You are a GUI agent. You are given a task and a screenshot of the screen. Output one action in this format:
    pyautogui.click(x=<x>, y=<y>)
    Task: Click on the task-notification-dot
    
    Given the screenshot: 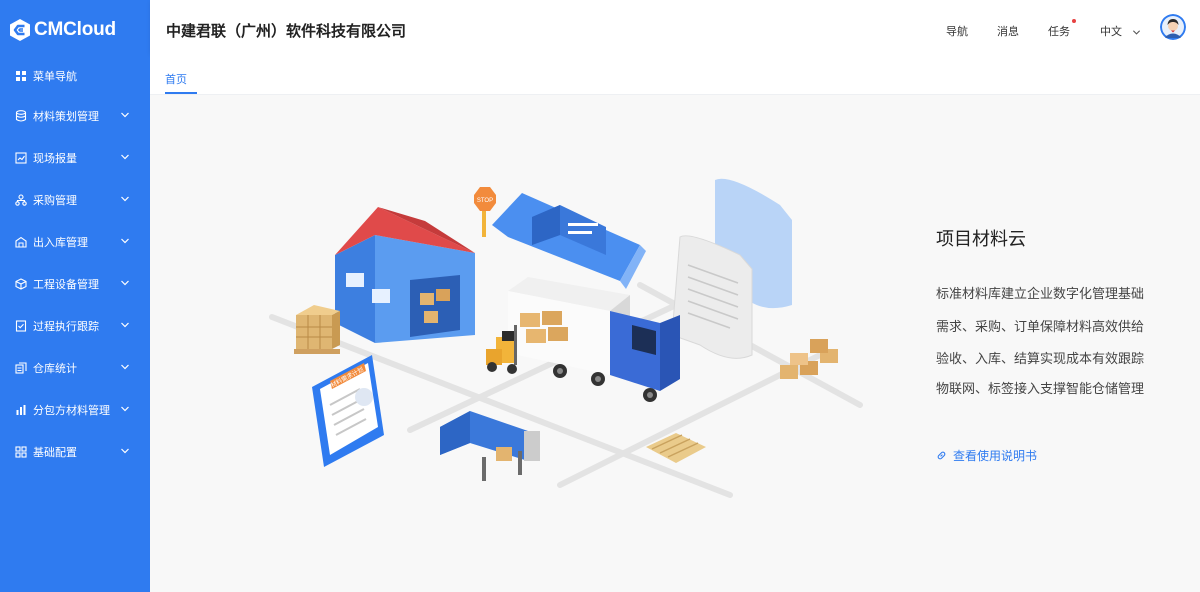 What is the action you would take?
    pyautogui.click(x=1074, y=21)
    